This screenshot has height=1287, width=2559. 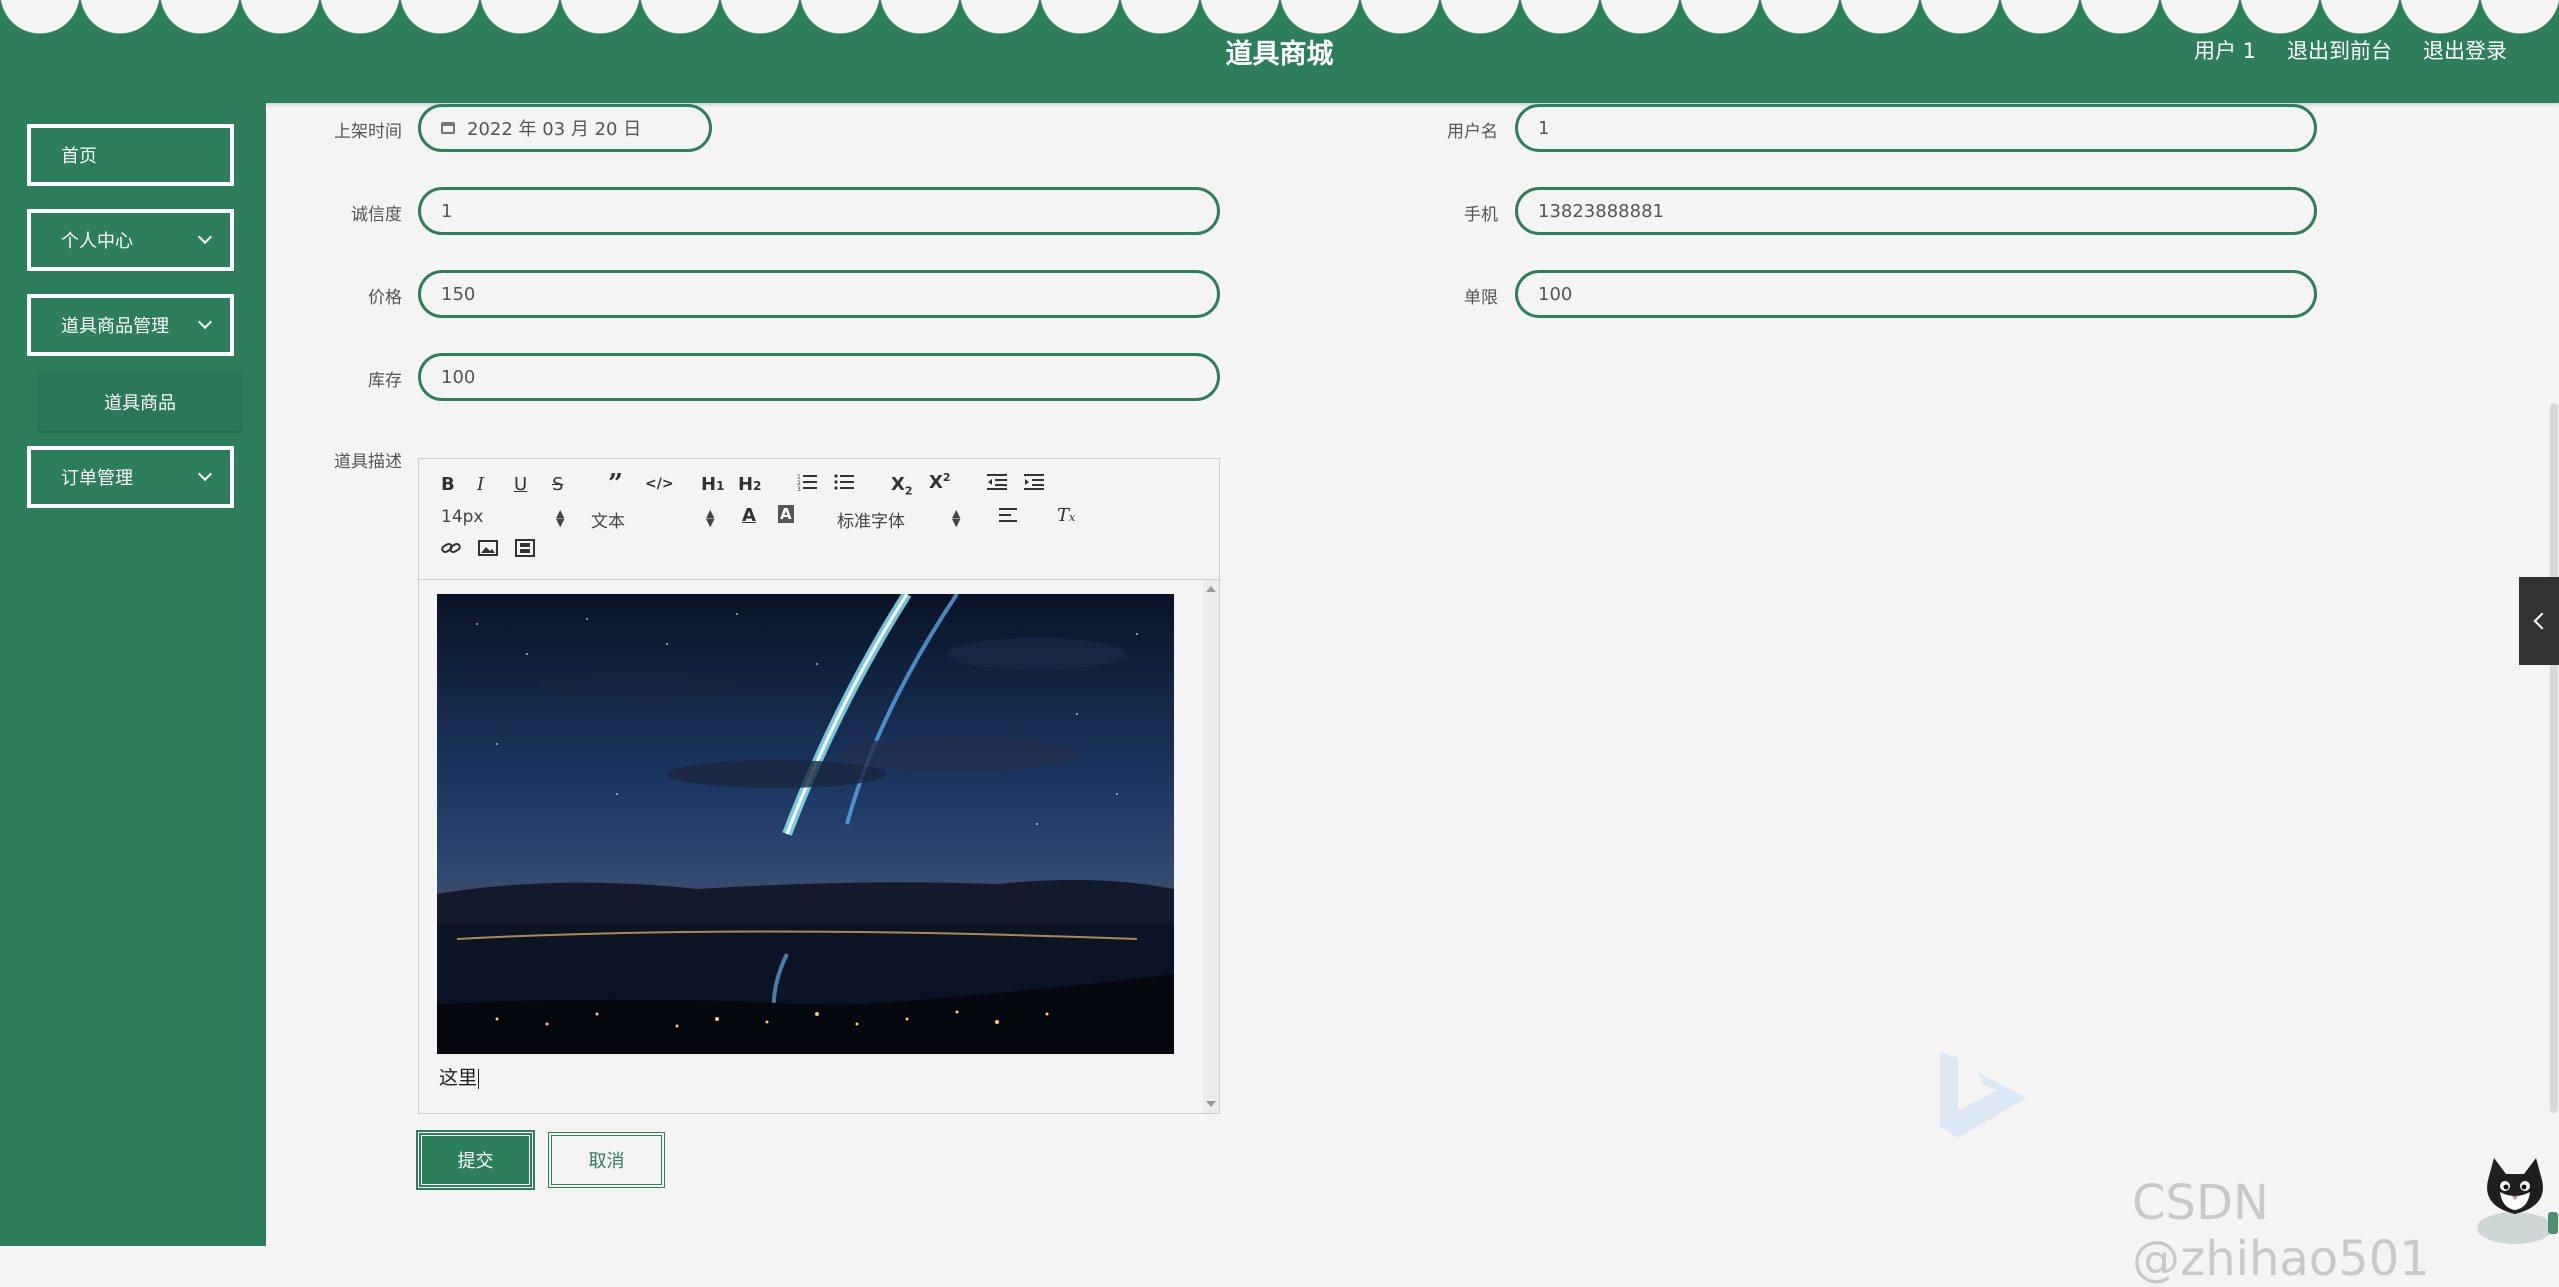 I want to click on top-header: 道具商城 用户 1 退出到前台 退出登录, so click(x=1279, y=51).